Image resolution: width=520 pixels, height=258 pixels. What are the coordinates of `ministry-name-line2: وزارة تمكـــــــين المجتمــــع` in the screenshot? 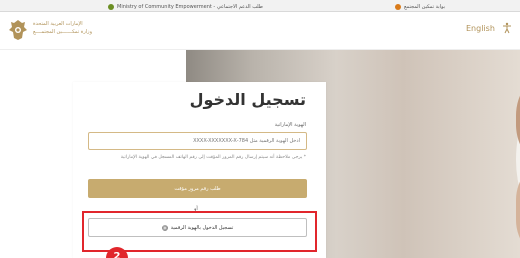 It's located at (62, 32).